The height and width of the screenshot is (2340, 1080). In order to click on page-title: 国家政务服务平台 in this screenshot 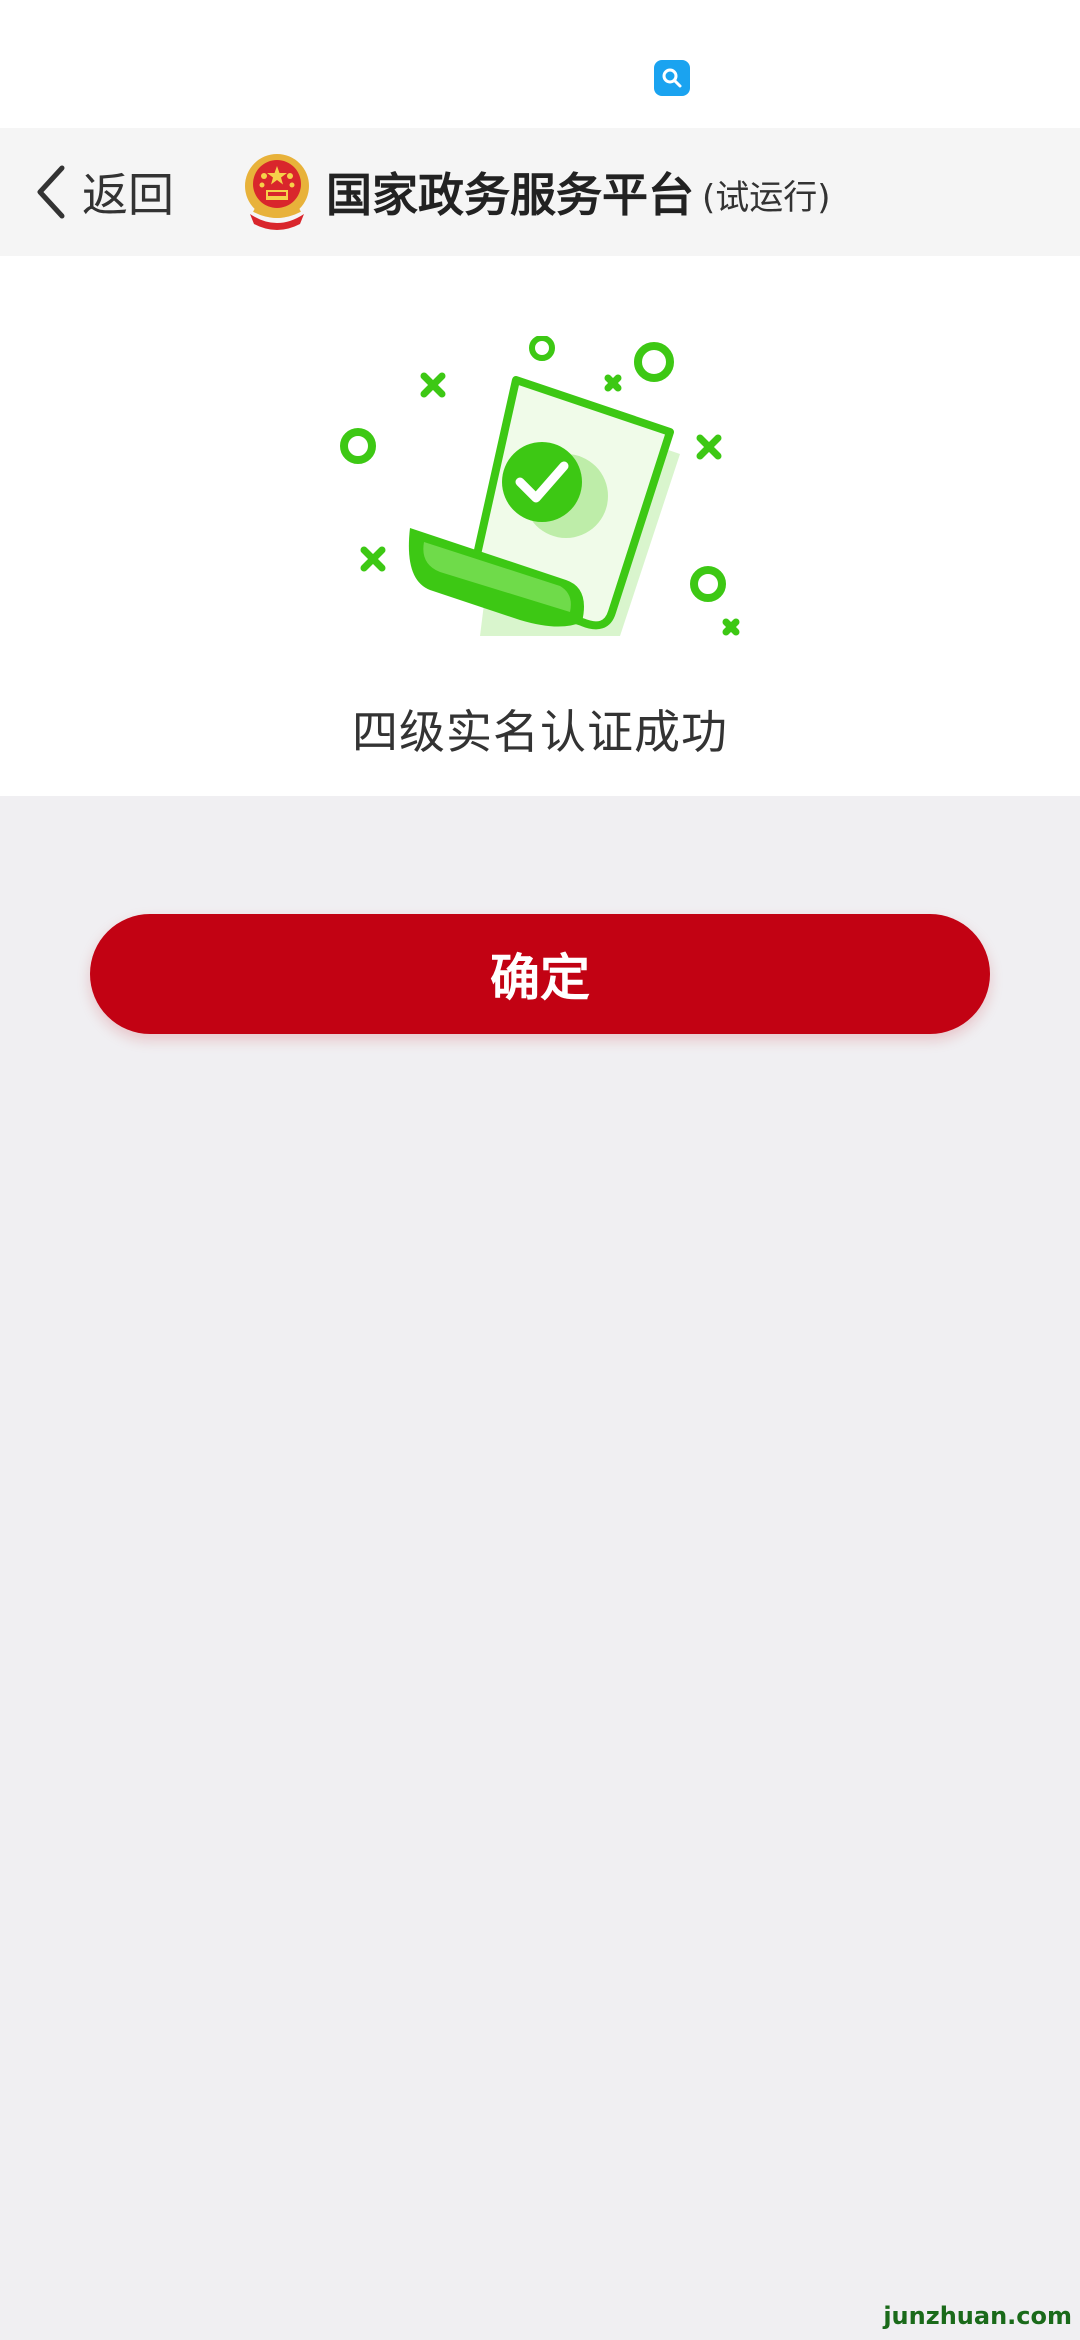, I will do `click(510, 195)`.